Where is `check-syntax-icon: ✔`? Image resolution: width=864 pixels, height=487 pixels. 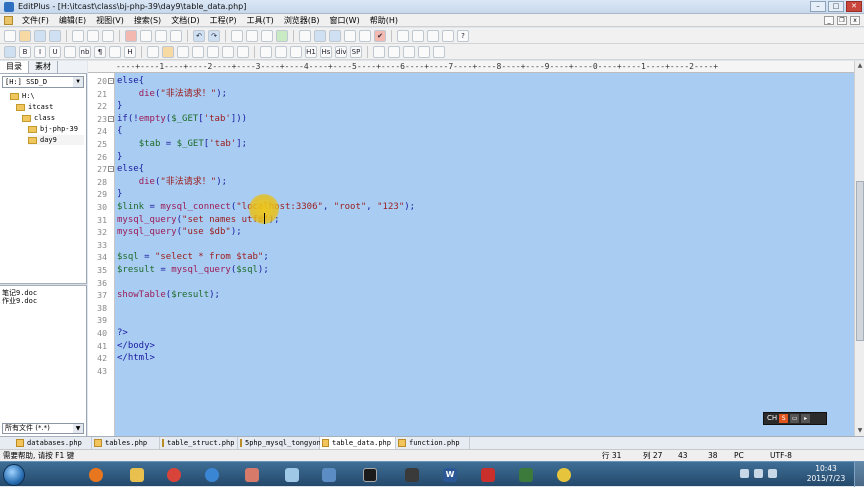 check-syntax-icon: ✔ is located at coordinates (380, 35).